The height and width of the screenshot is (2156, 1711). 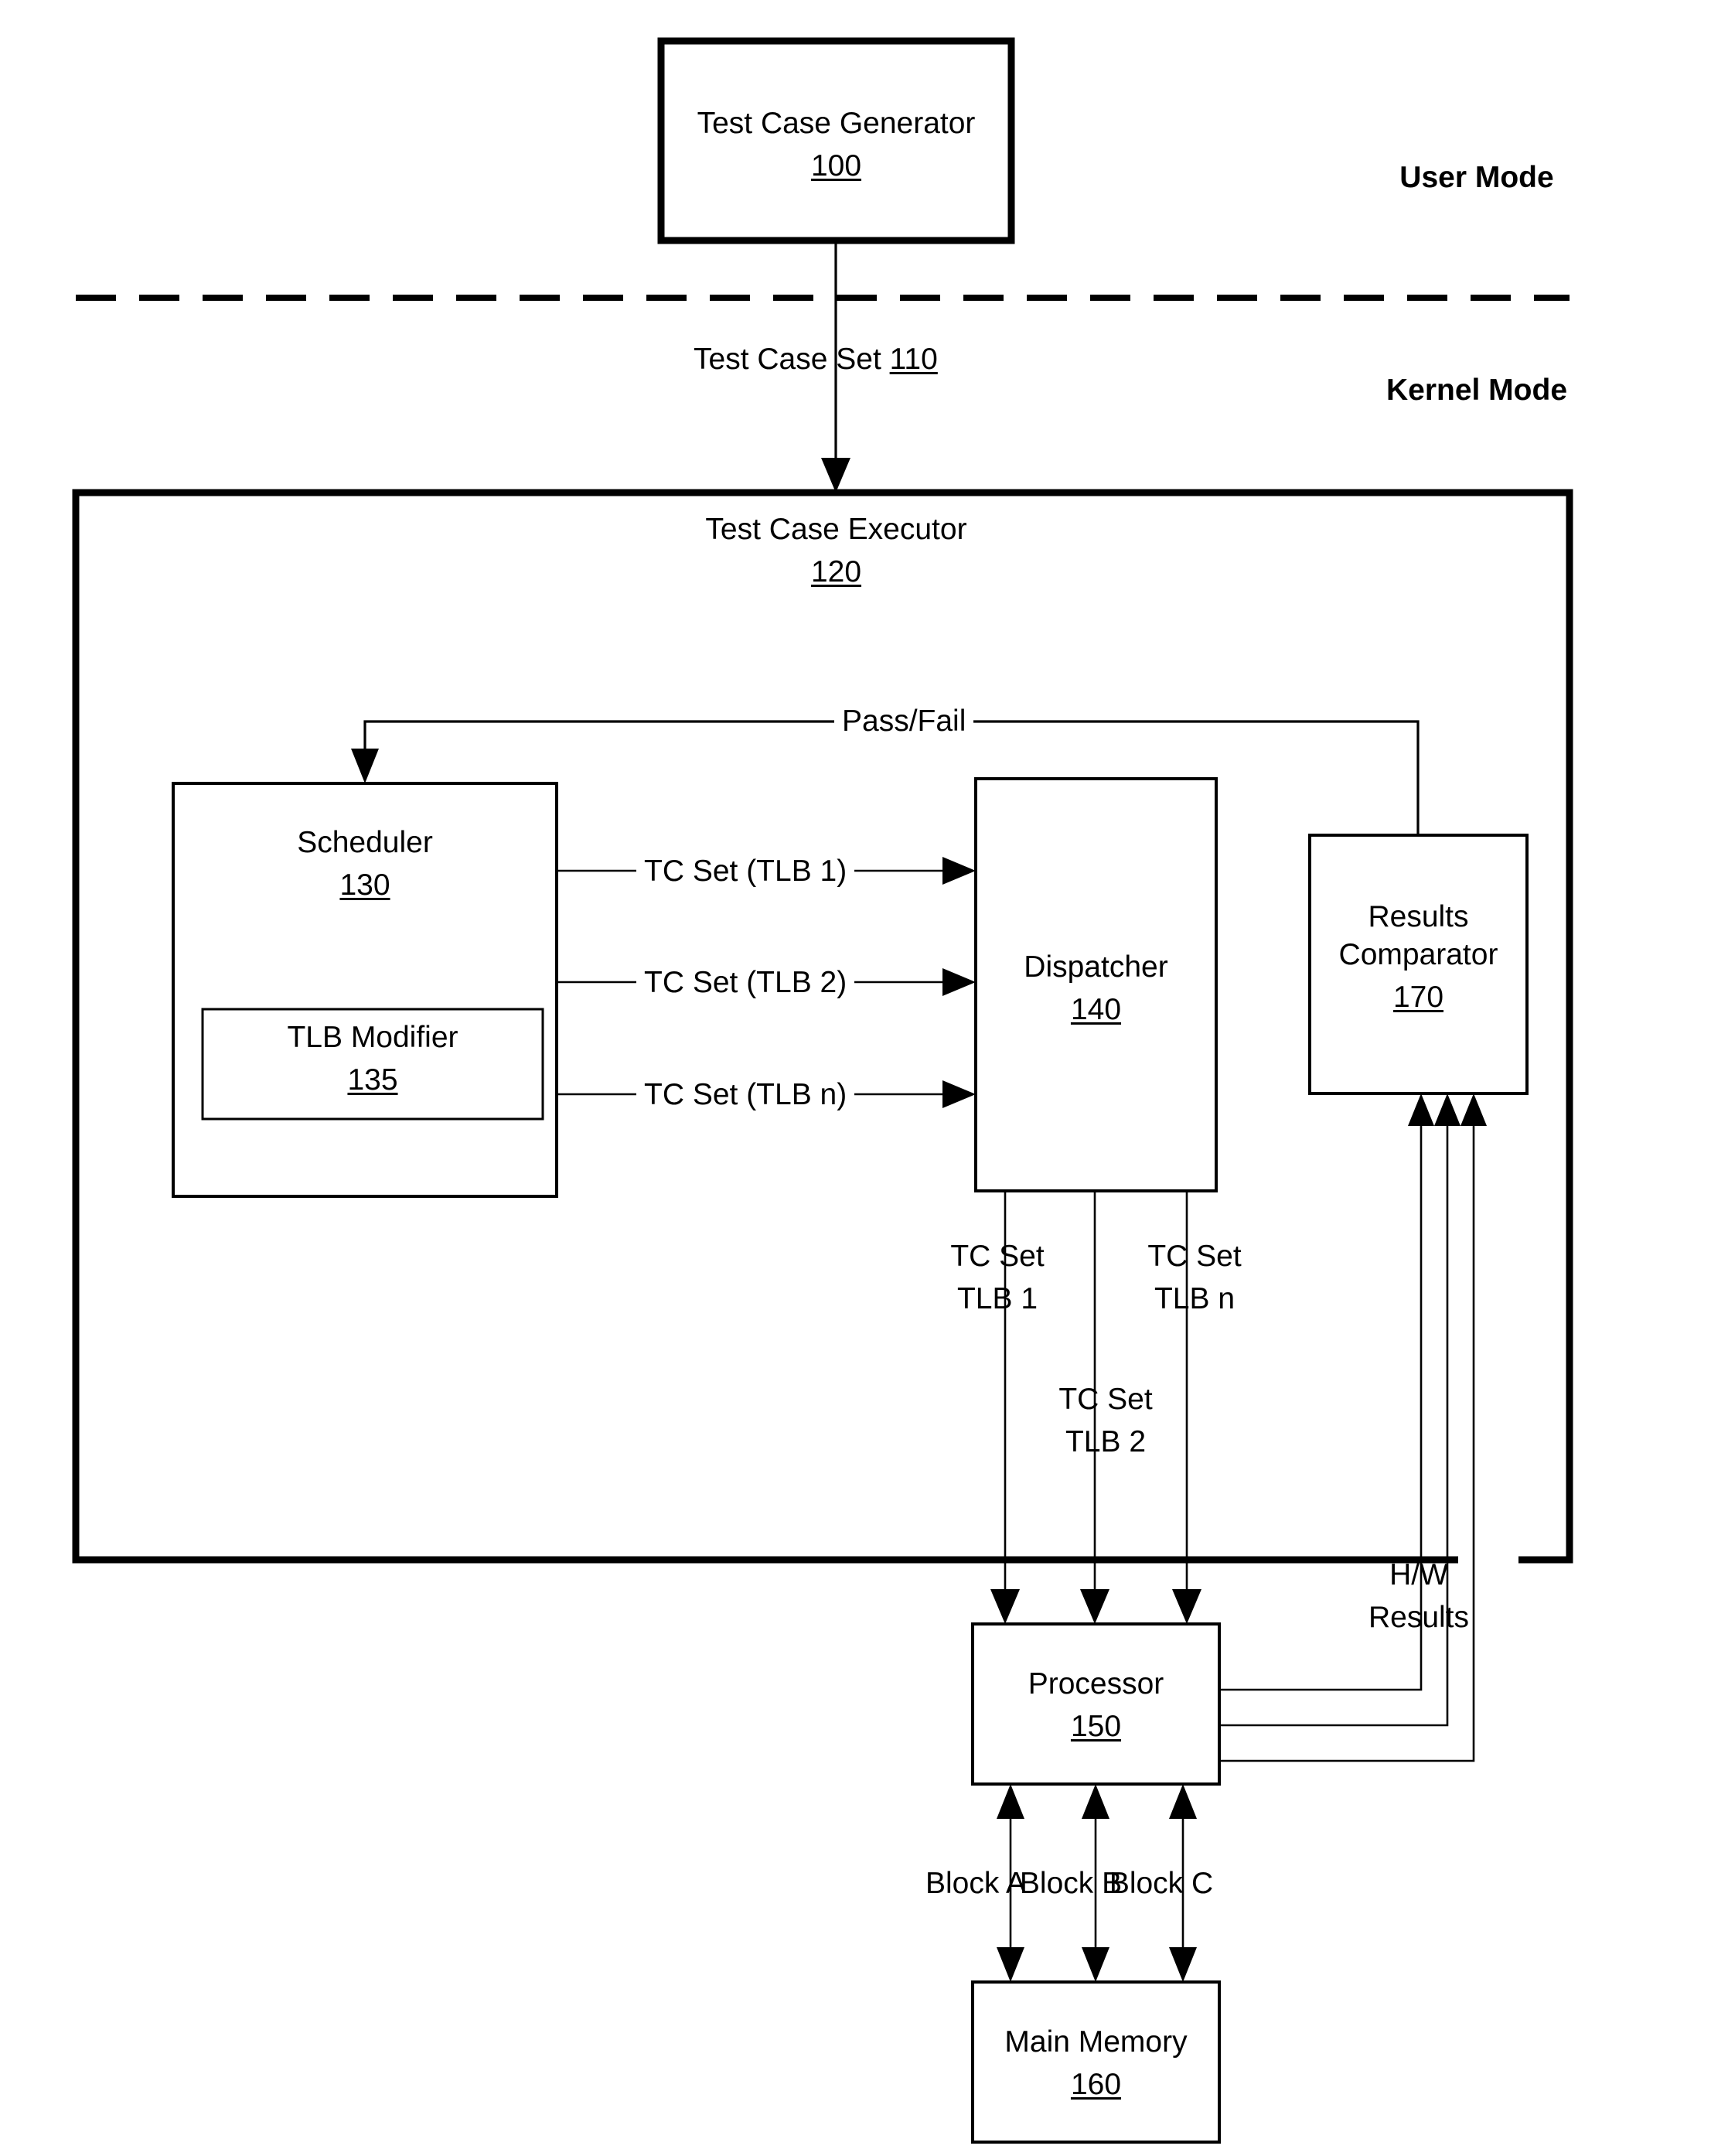 I want to click on test-case-set-text: Test Case Set, so click(x=792, y=359).